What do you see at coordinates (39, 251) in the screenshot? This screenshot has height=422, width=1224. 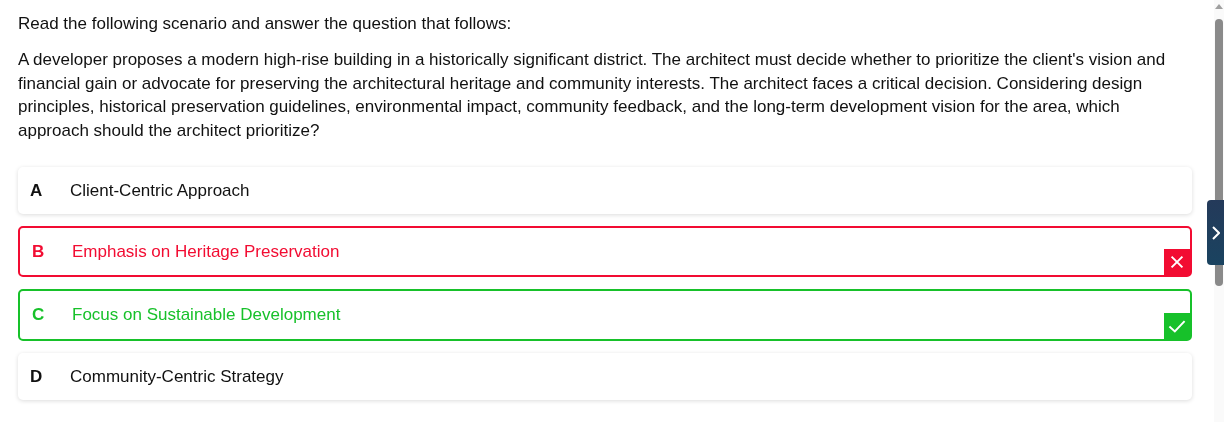 I see `option-letter: B` at bounding box center [39, 251].